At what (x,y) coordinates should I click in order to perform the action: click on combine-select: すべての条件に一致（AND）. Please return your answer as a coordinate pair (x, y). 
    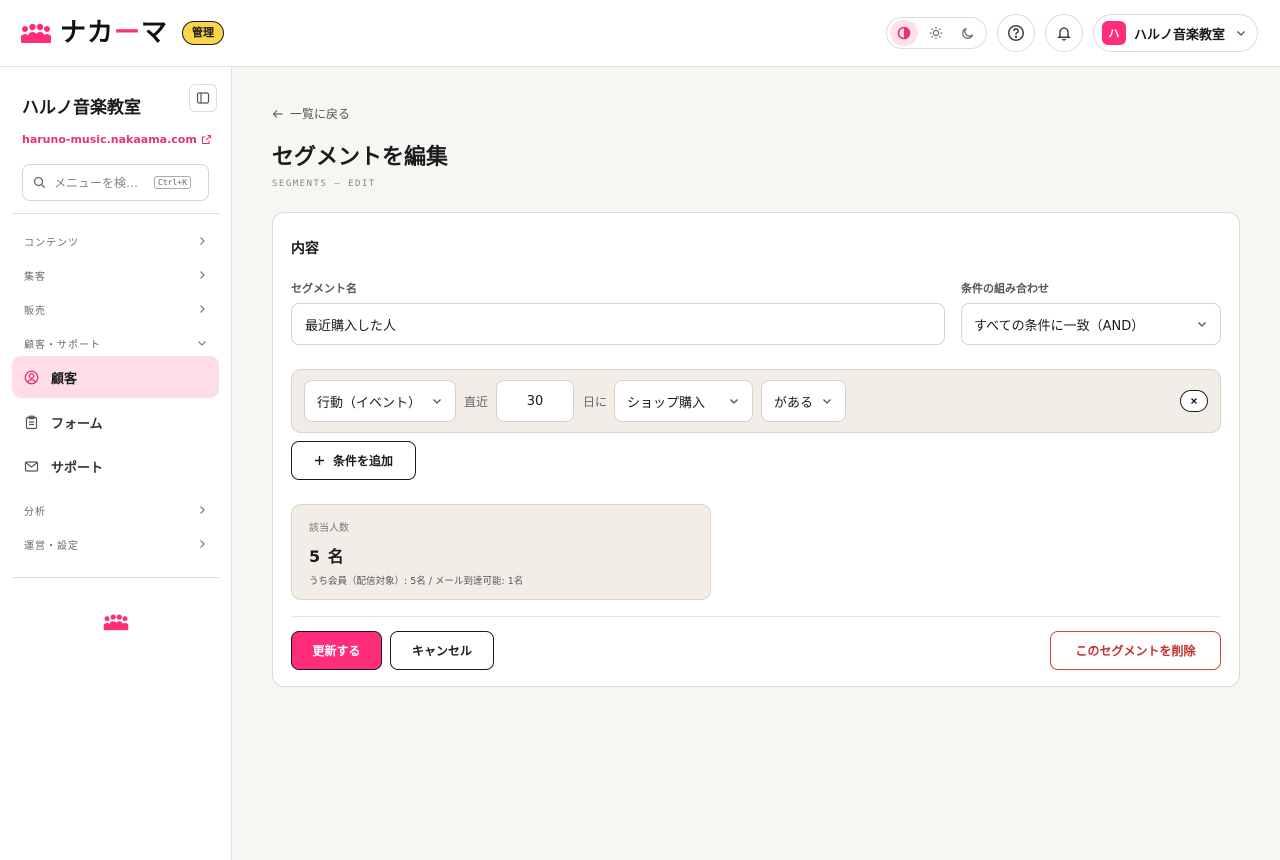
    Looking at the image, I should click on (1091, 324).